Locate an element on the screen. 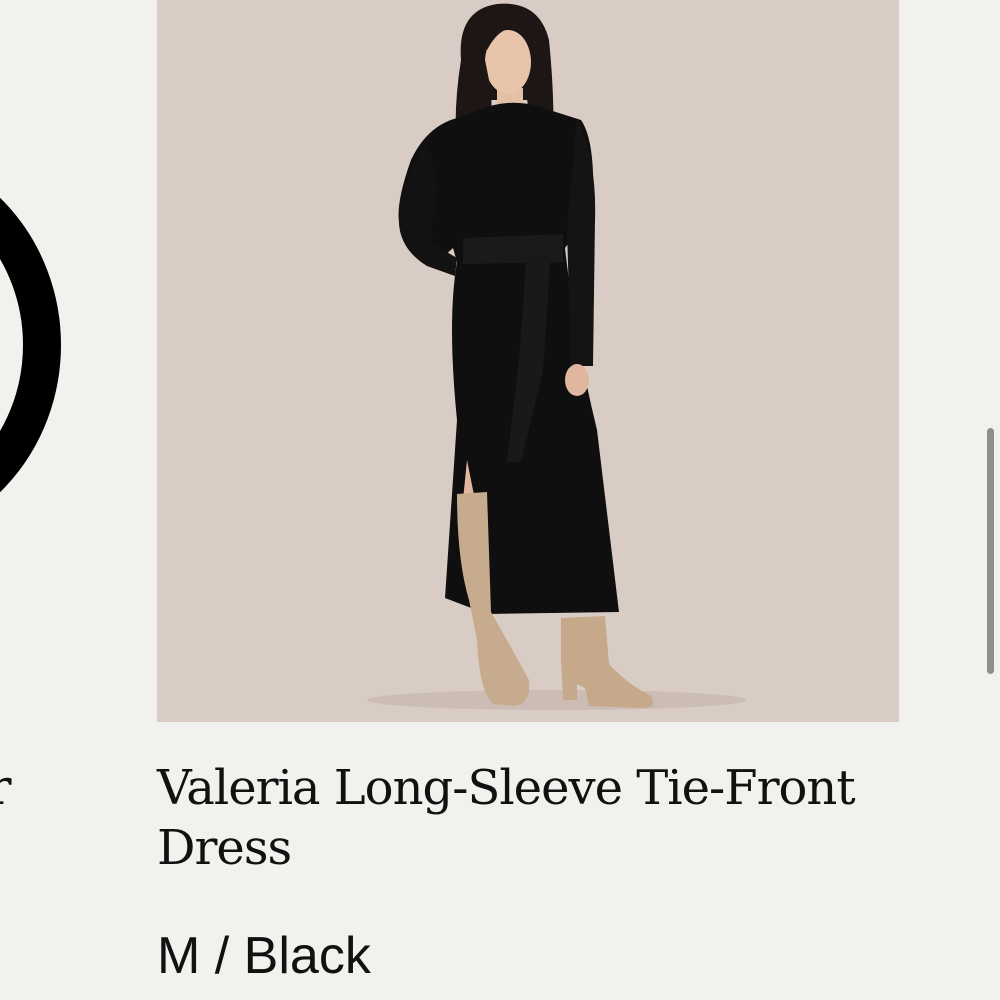 The height and width of the screenshot is (1000, 1000). ring-logo-icon is located at coordinates (30, 345).